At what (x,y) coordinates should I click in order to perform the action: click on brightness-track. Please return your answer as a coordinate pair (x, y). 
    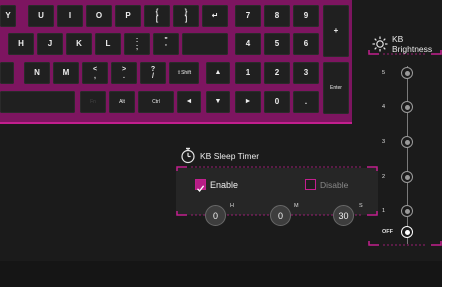
    Looking at the image, I should click on (407, 155).